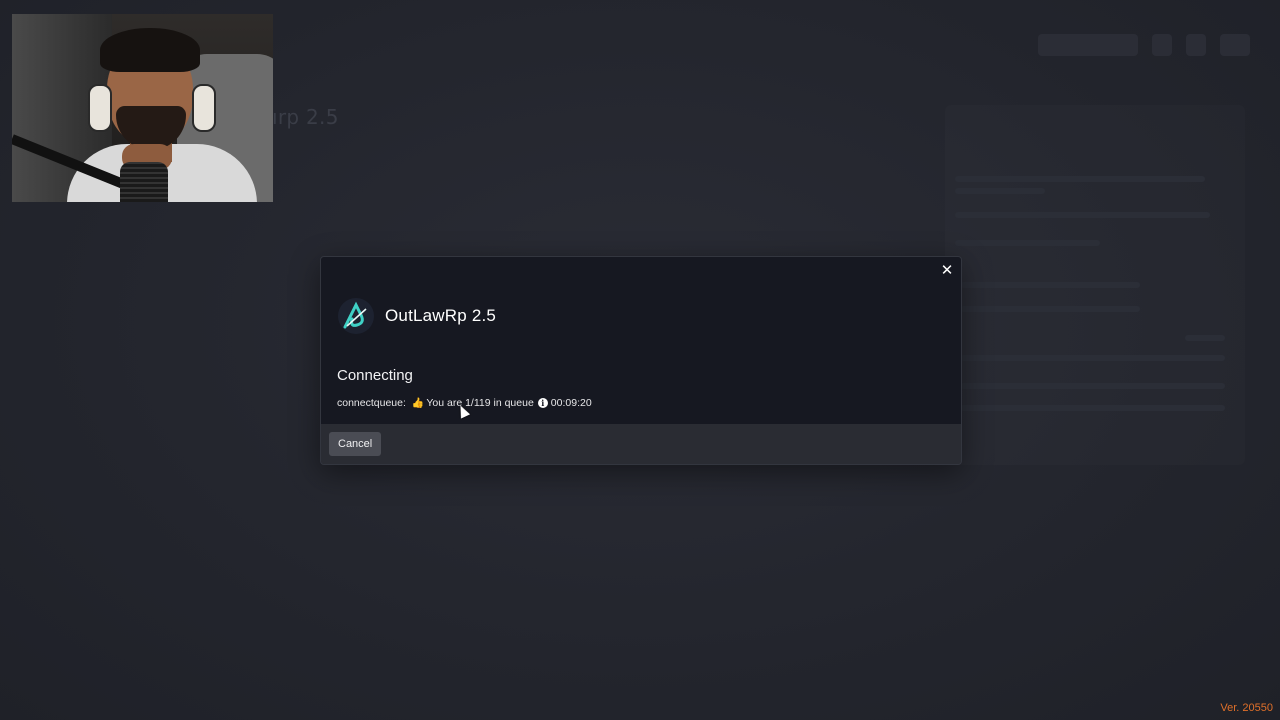  Describe the element at coordinates (375, 375) in the screenshot. I see `status-title: Connecting` at that location.